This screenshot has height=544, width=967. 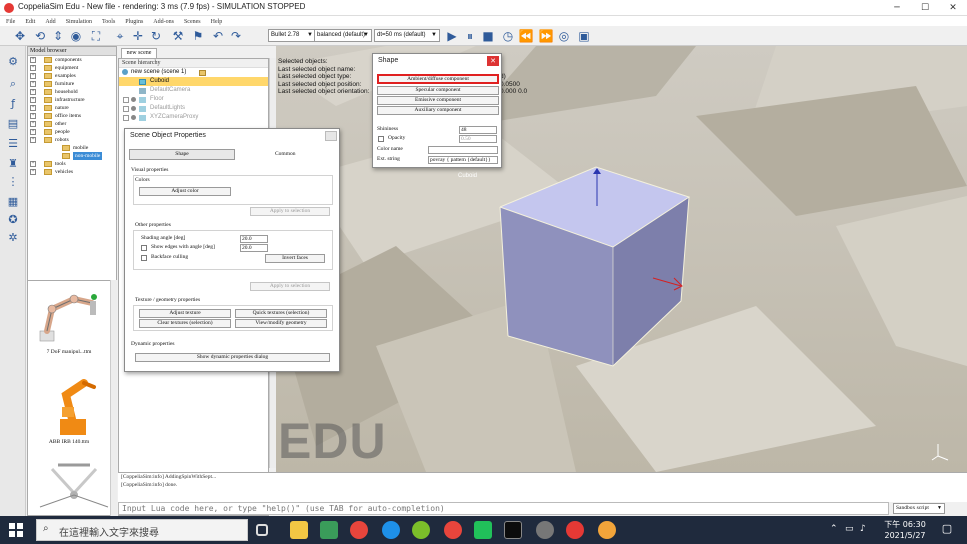 I want to click on timestep-select: dt=50 ms (default) ▼, so click(x=407, y=35).